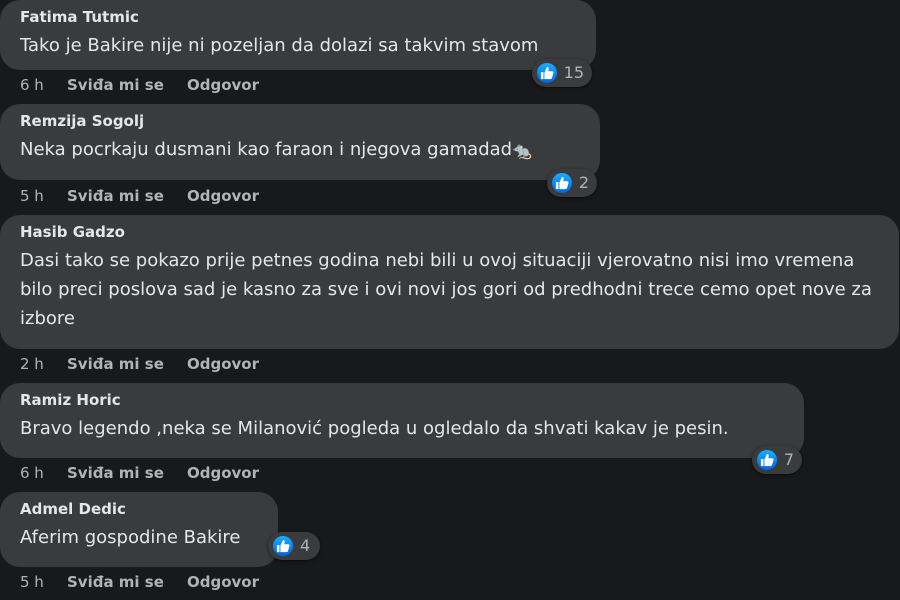 The width and height of the screenshot is (900, 600). I want to click on reaction-count: 15, so click(573, 72).